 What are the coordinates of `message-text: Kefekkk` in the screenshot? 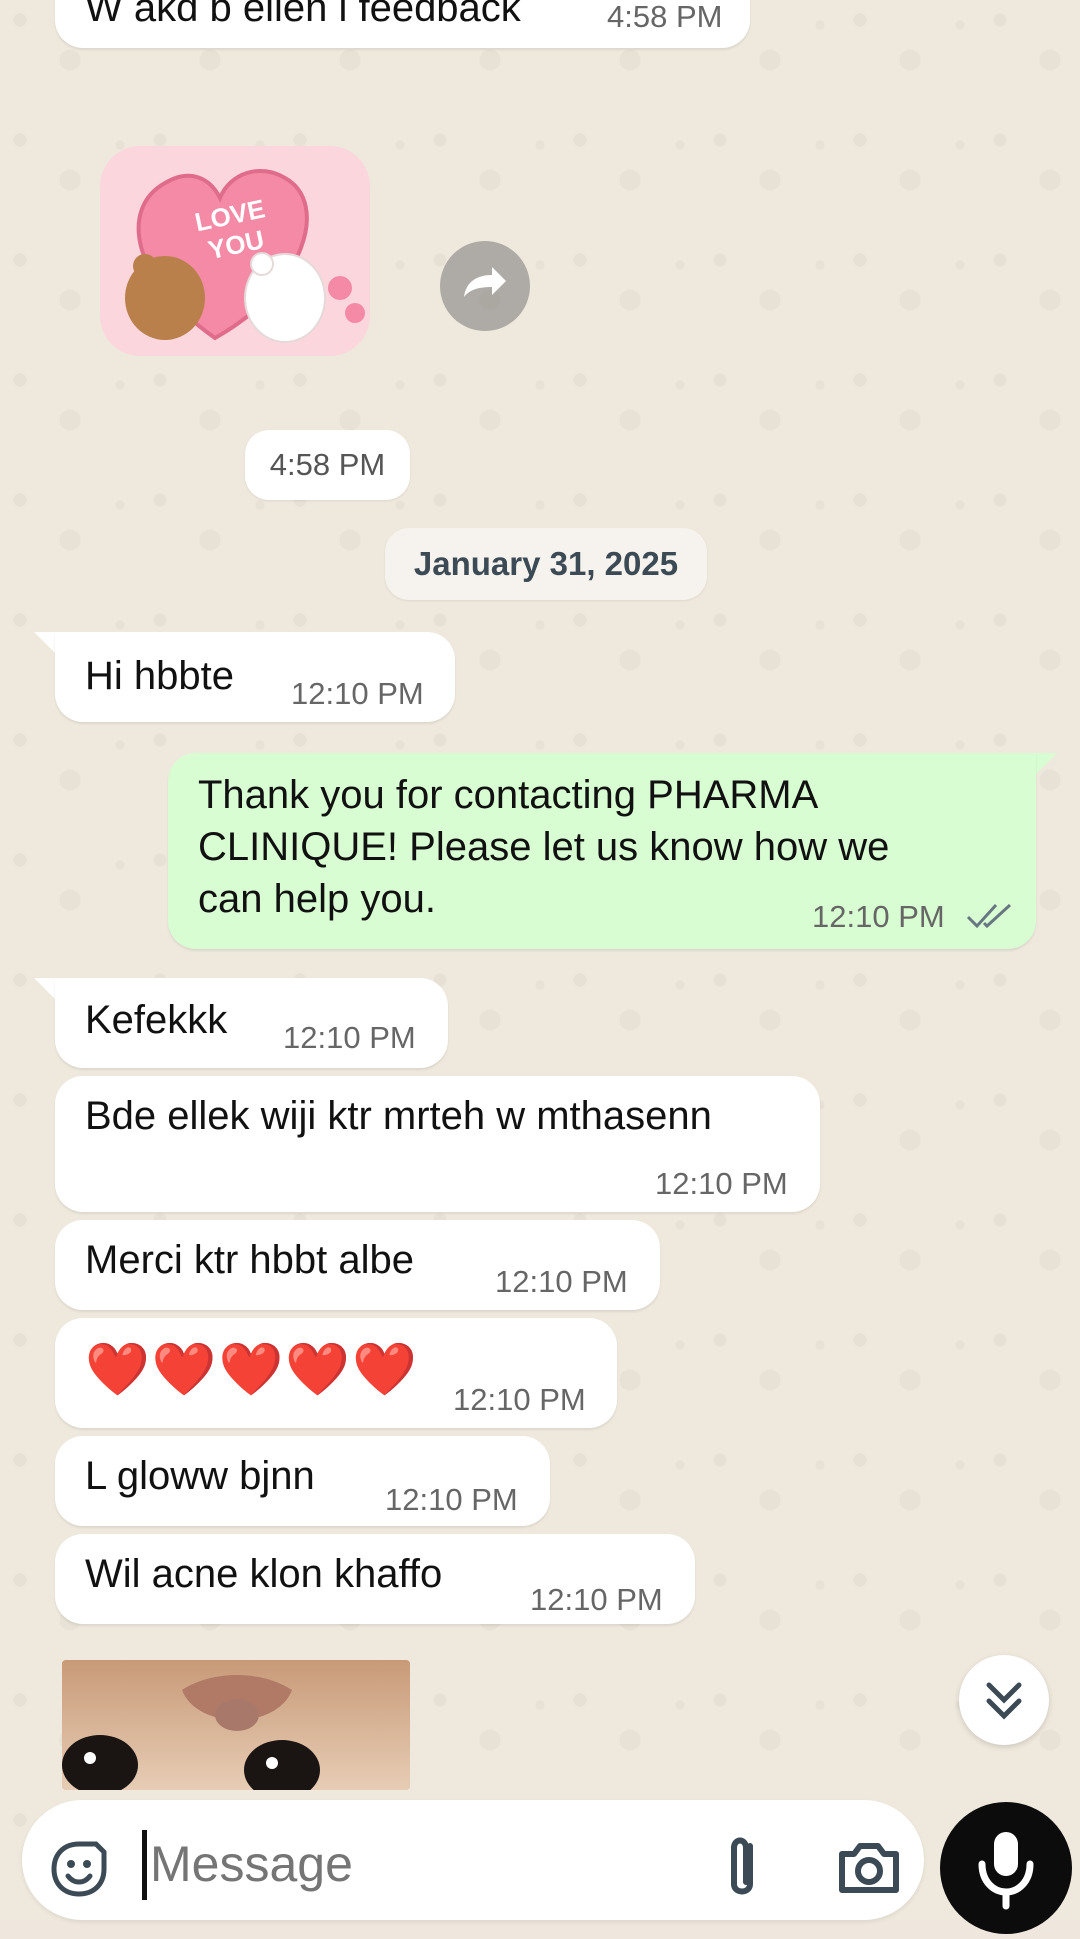 It's located at (156, 1020).